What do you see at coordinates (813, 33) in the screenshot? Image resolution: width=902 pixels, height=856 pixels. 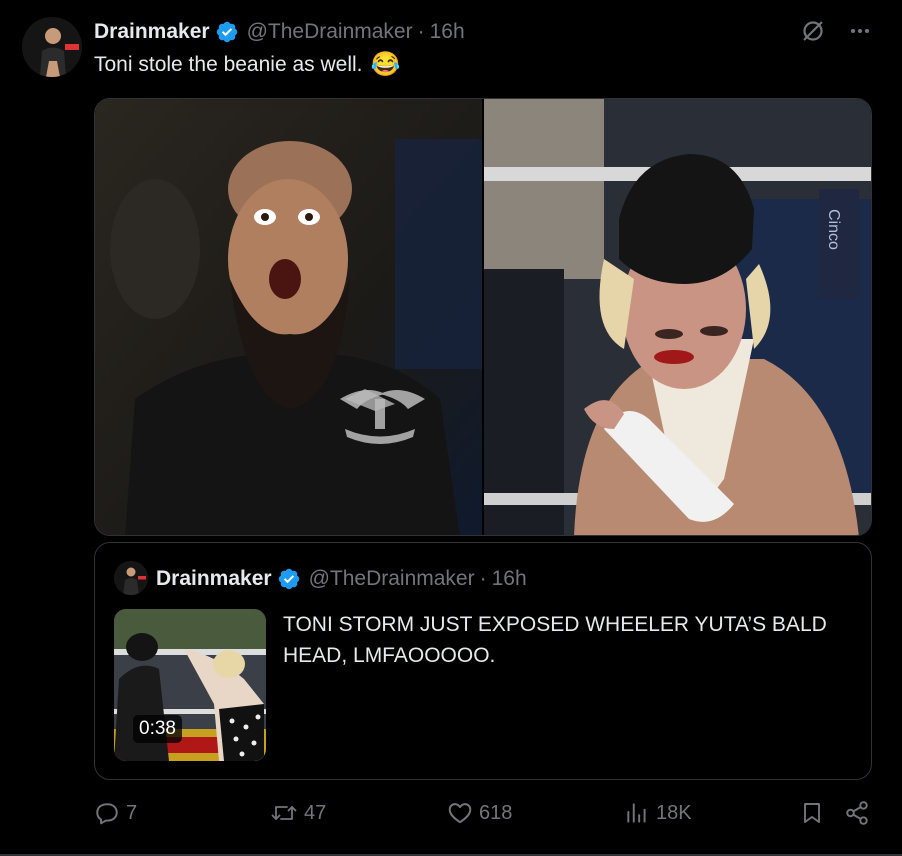 I see `grok-slash-icon` at bounding box center [813, 33].